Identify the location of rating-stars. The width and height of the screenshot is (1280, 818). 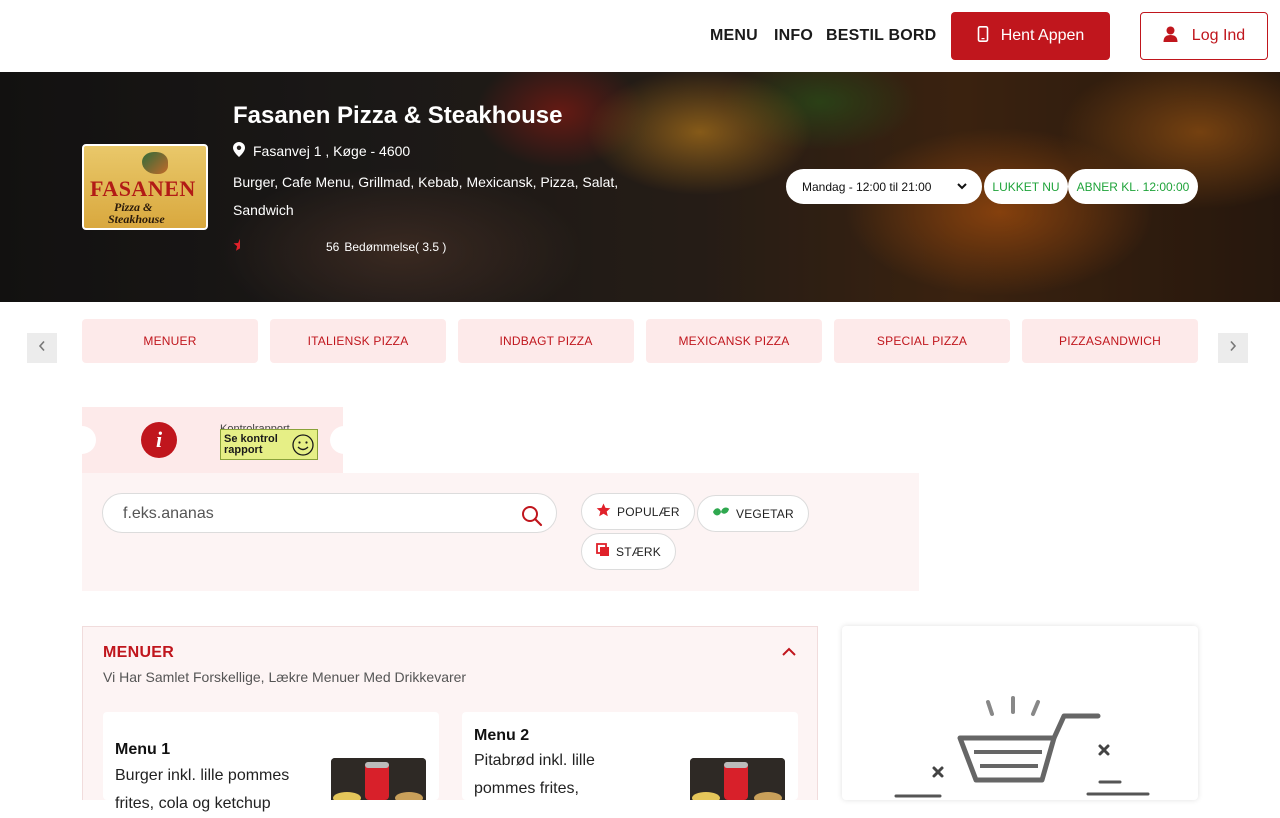
(279, 246).